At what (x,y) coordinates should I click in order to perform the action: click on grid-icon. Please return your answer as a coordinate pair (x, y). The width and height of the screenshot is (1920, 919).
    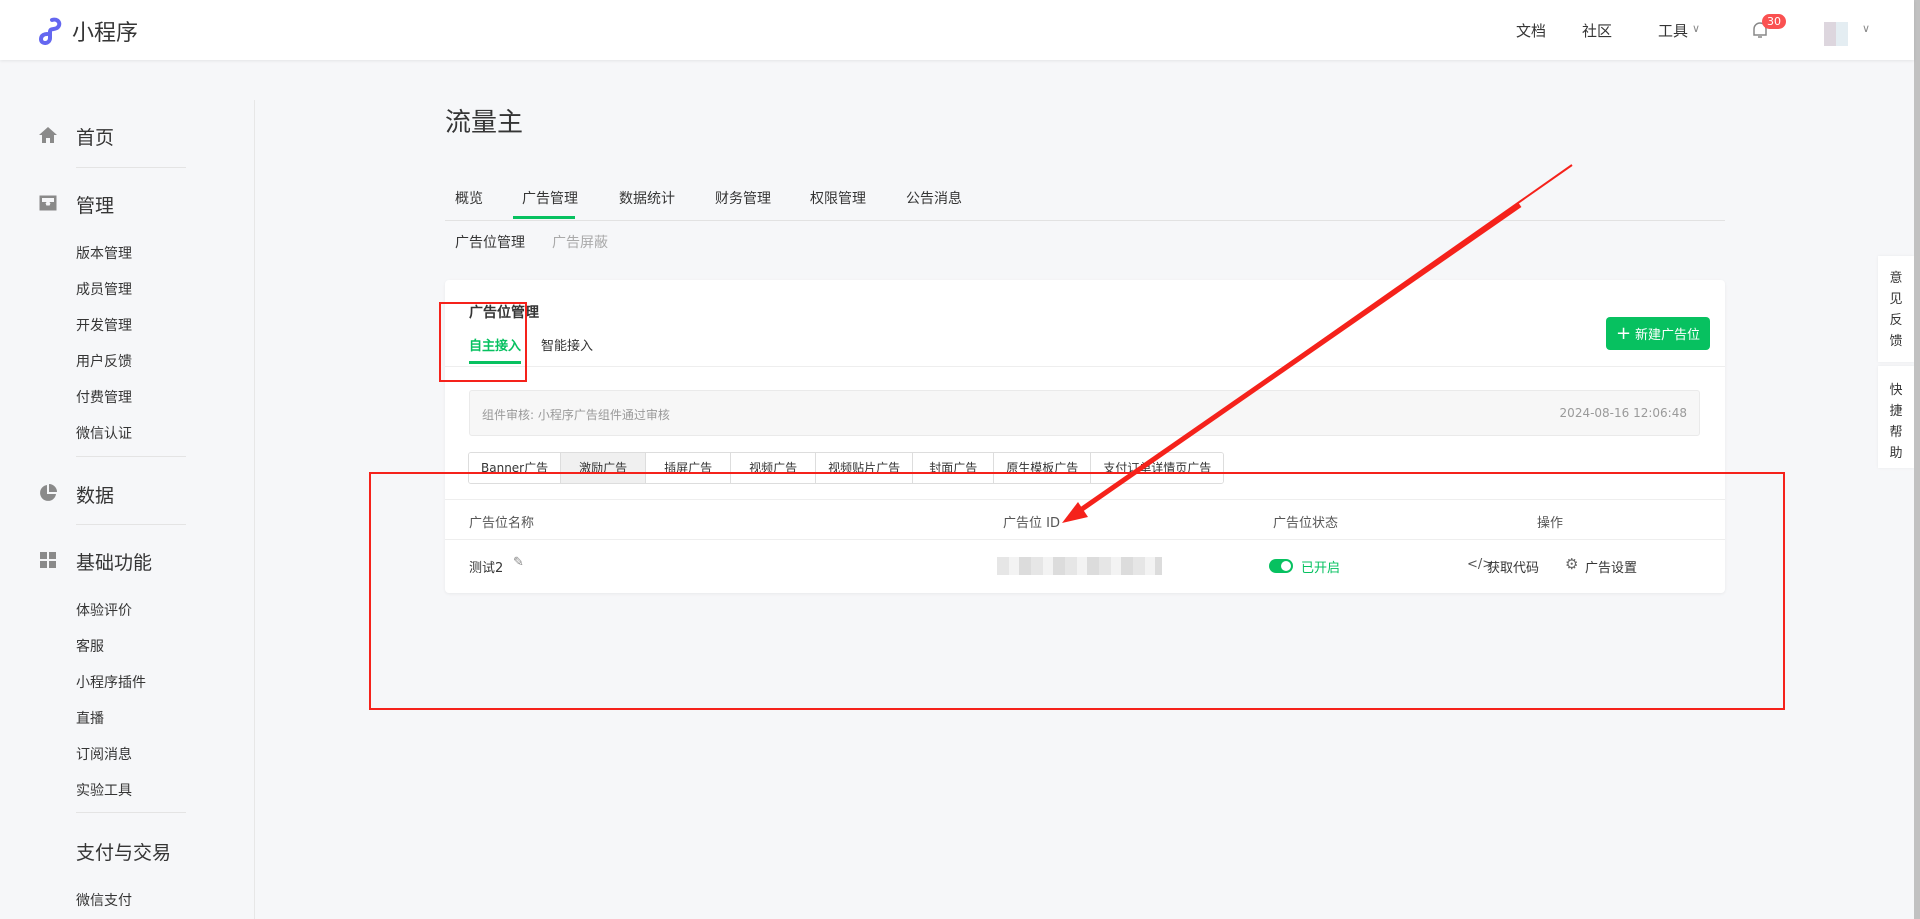
    Looking at the image, I should click on (48, 560).